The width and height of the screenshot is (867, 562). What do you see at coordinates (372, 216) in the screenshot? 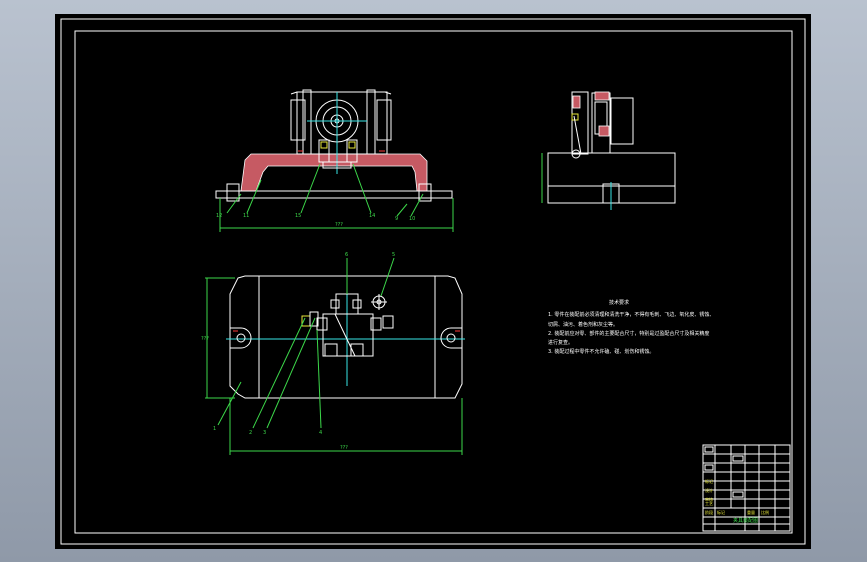
I see `balloon-14: 14` at bounding box center [372, 216].